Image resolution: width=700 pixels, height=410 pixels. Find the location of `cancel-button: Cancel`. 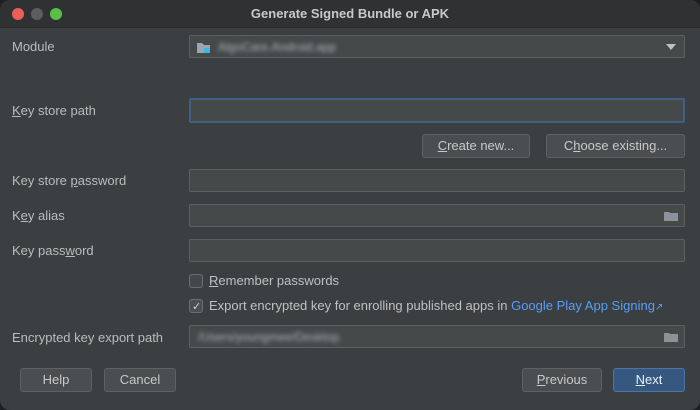

cancel-button: Cancel is located at coordinates (140, 380).